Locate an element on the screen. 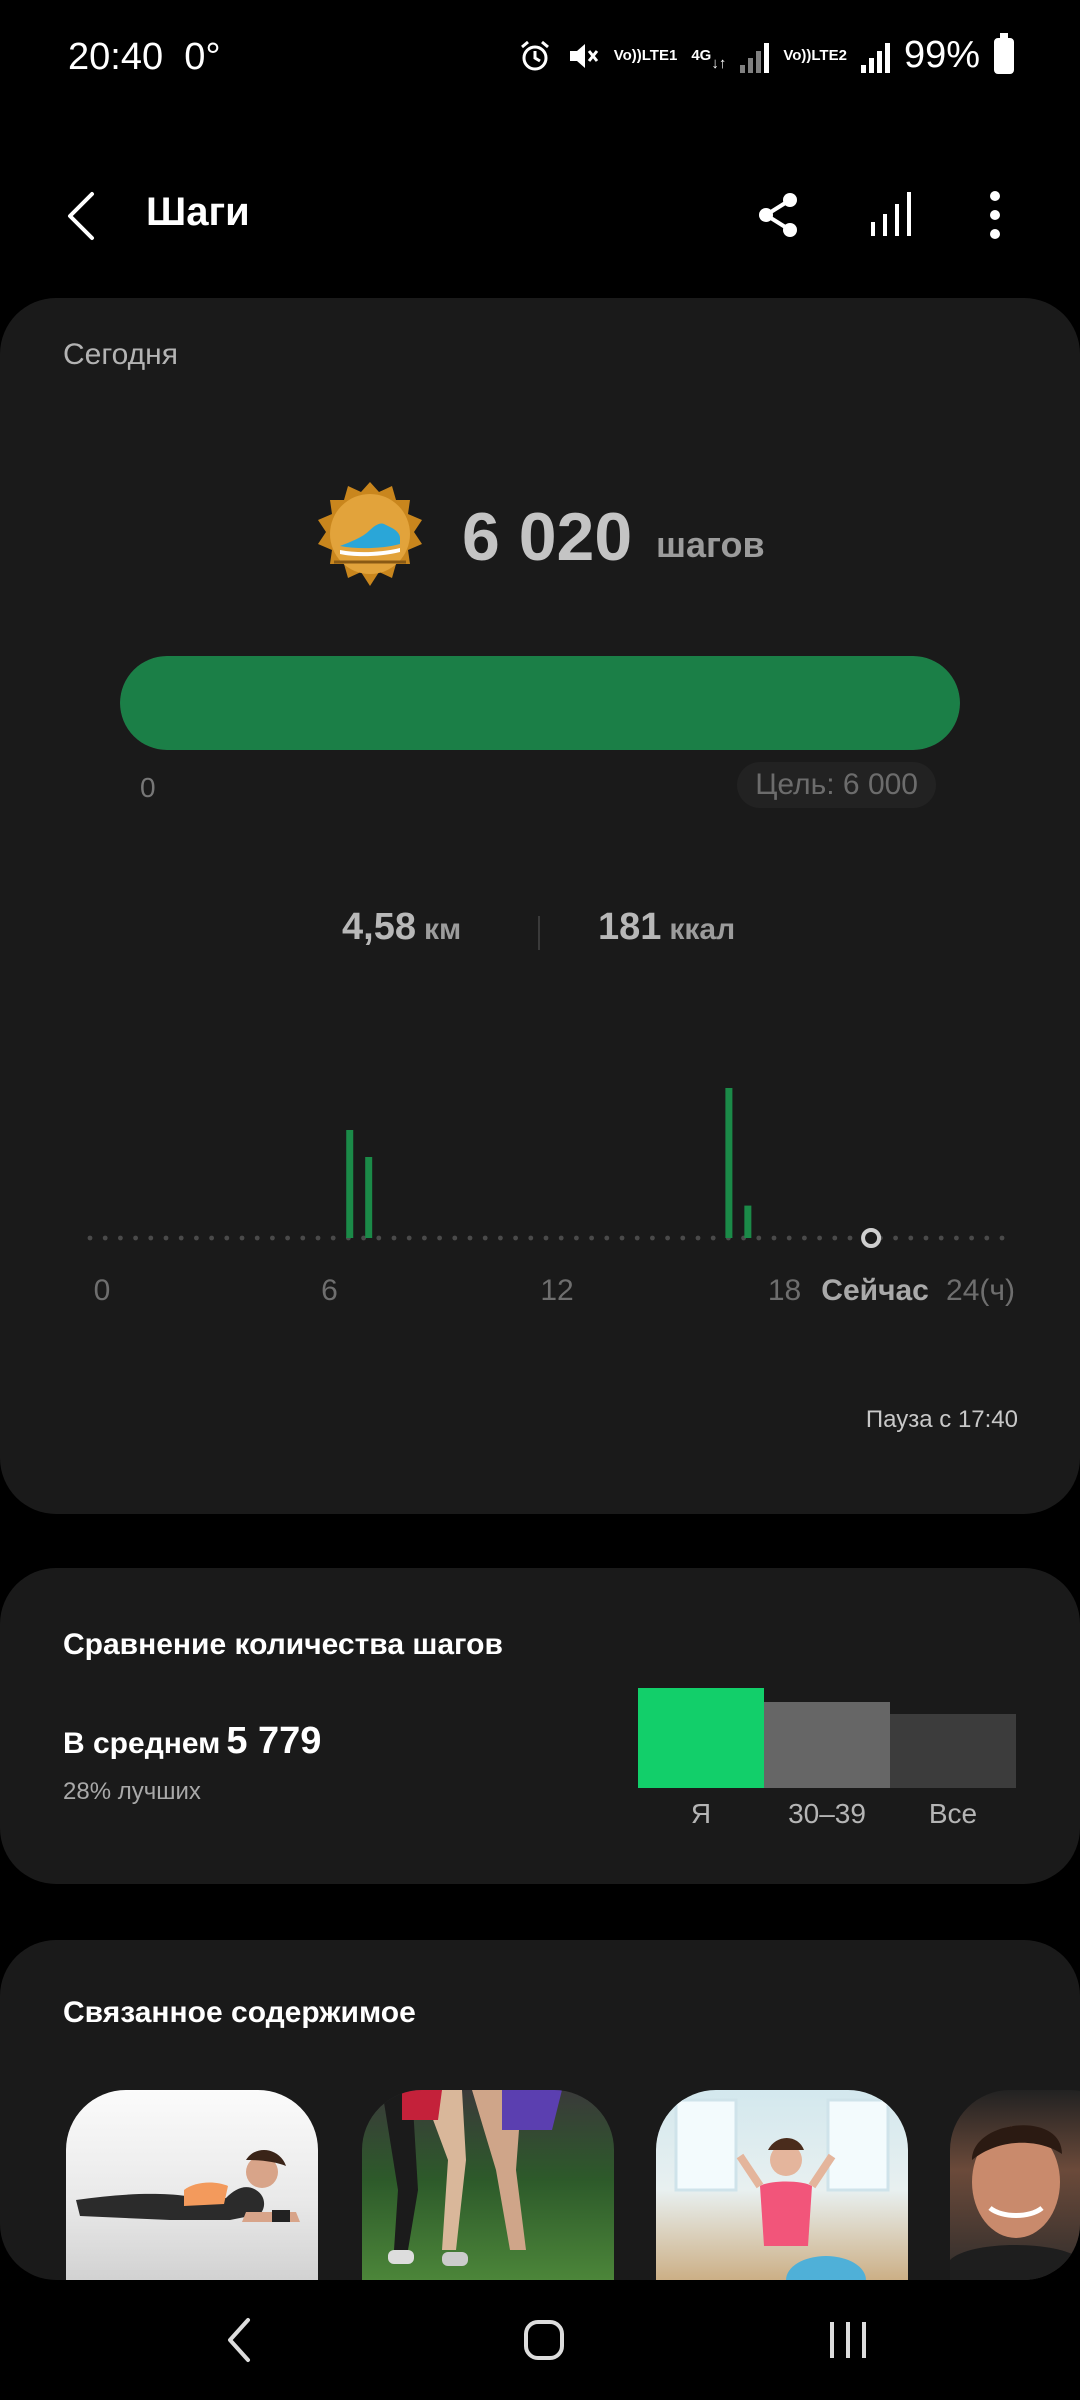 This screenshot has width=1080, height=2400. battery-percent: 99% is located at coordinates (941, 55).